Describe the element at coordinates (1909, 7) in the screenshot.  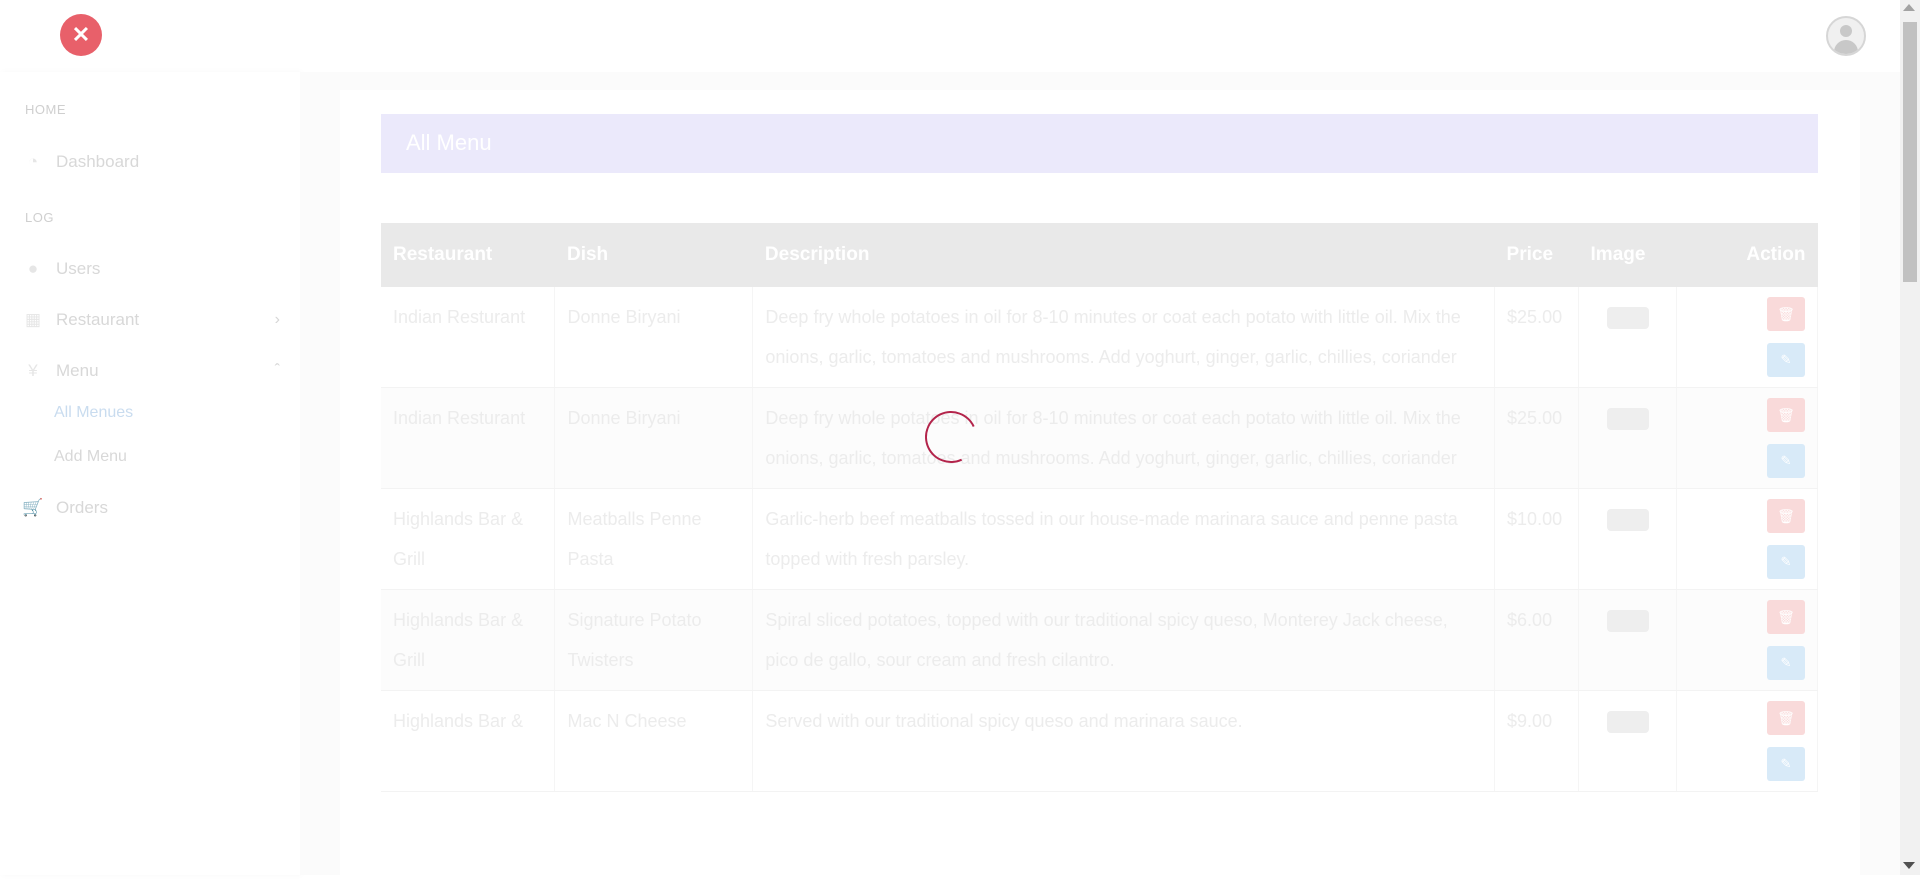
I see `scroll-up-arrow-icon` at that location.